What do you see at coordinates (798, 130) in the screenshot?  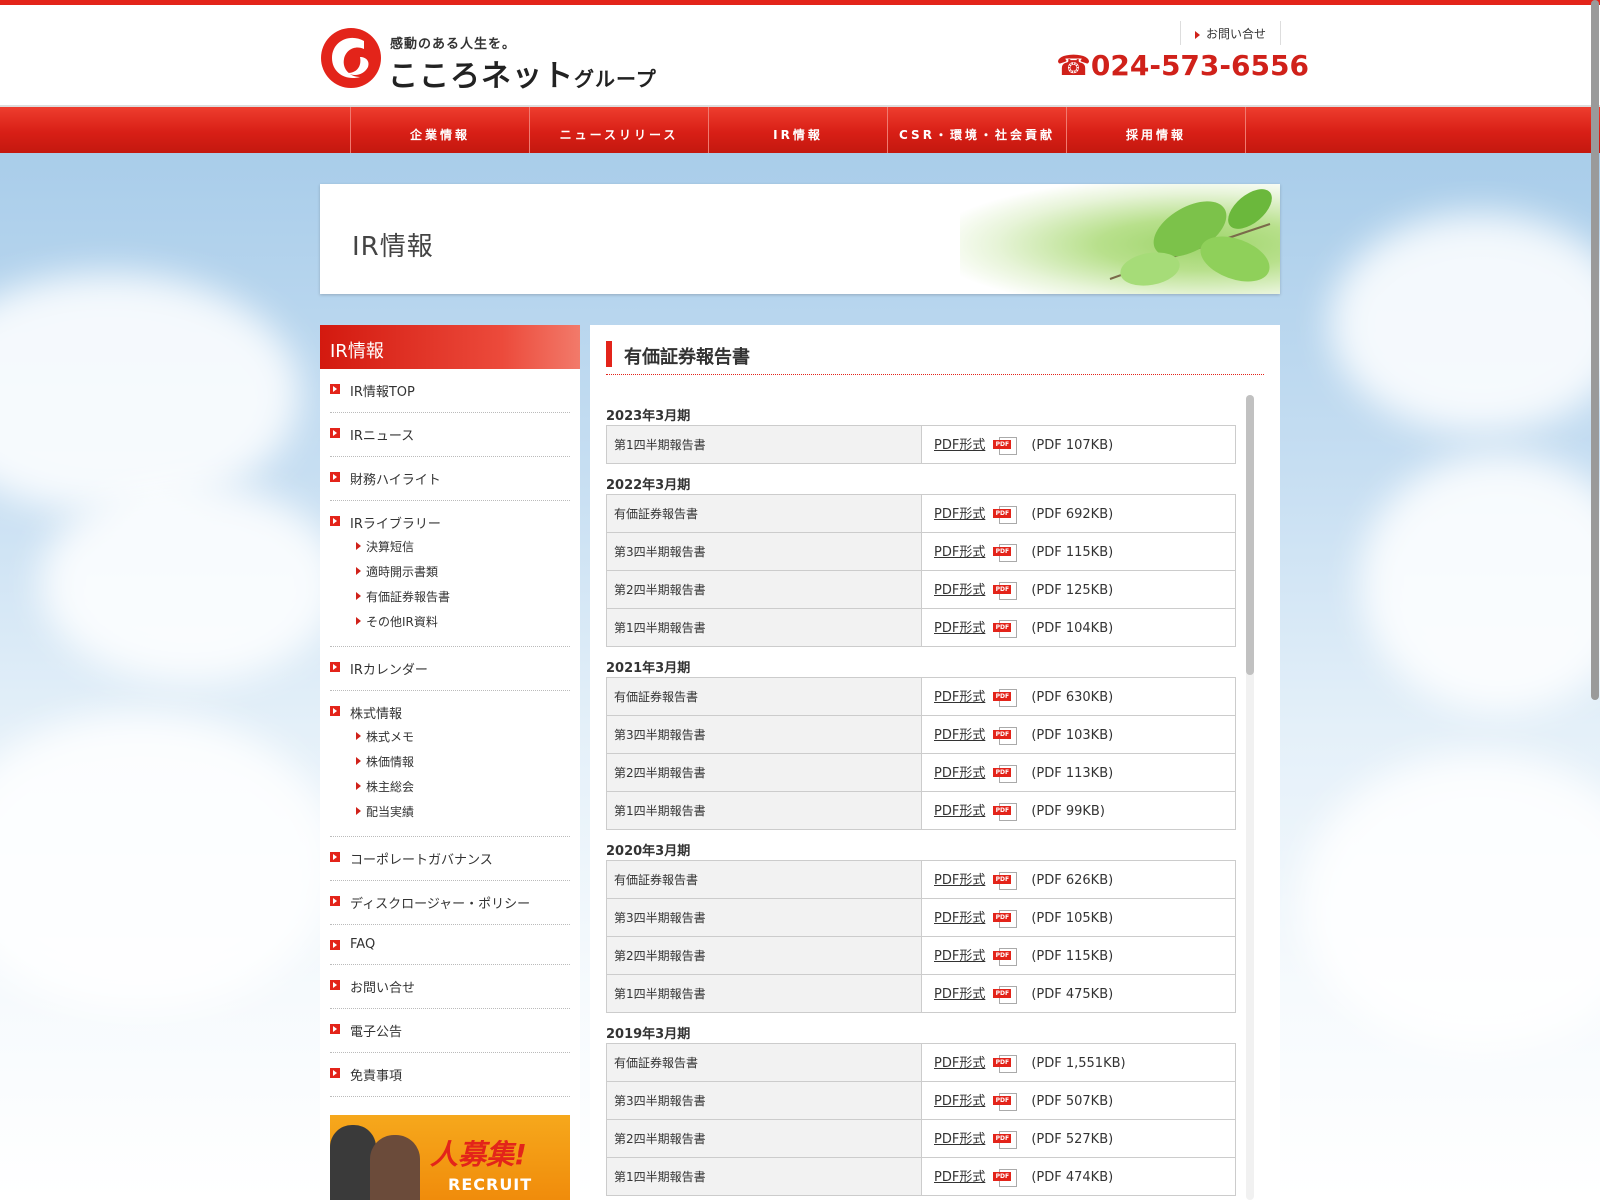 I see `nav-item: IR情報` at bounding box center [798, 130].